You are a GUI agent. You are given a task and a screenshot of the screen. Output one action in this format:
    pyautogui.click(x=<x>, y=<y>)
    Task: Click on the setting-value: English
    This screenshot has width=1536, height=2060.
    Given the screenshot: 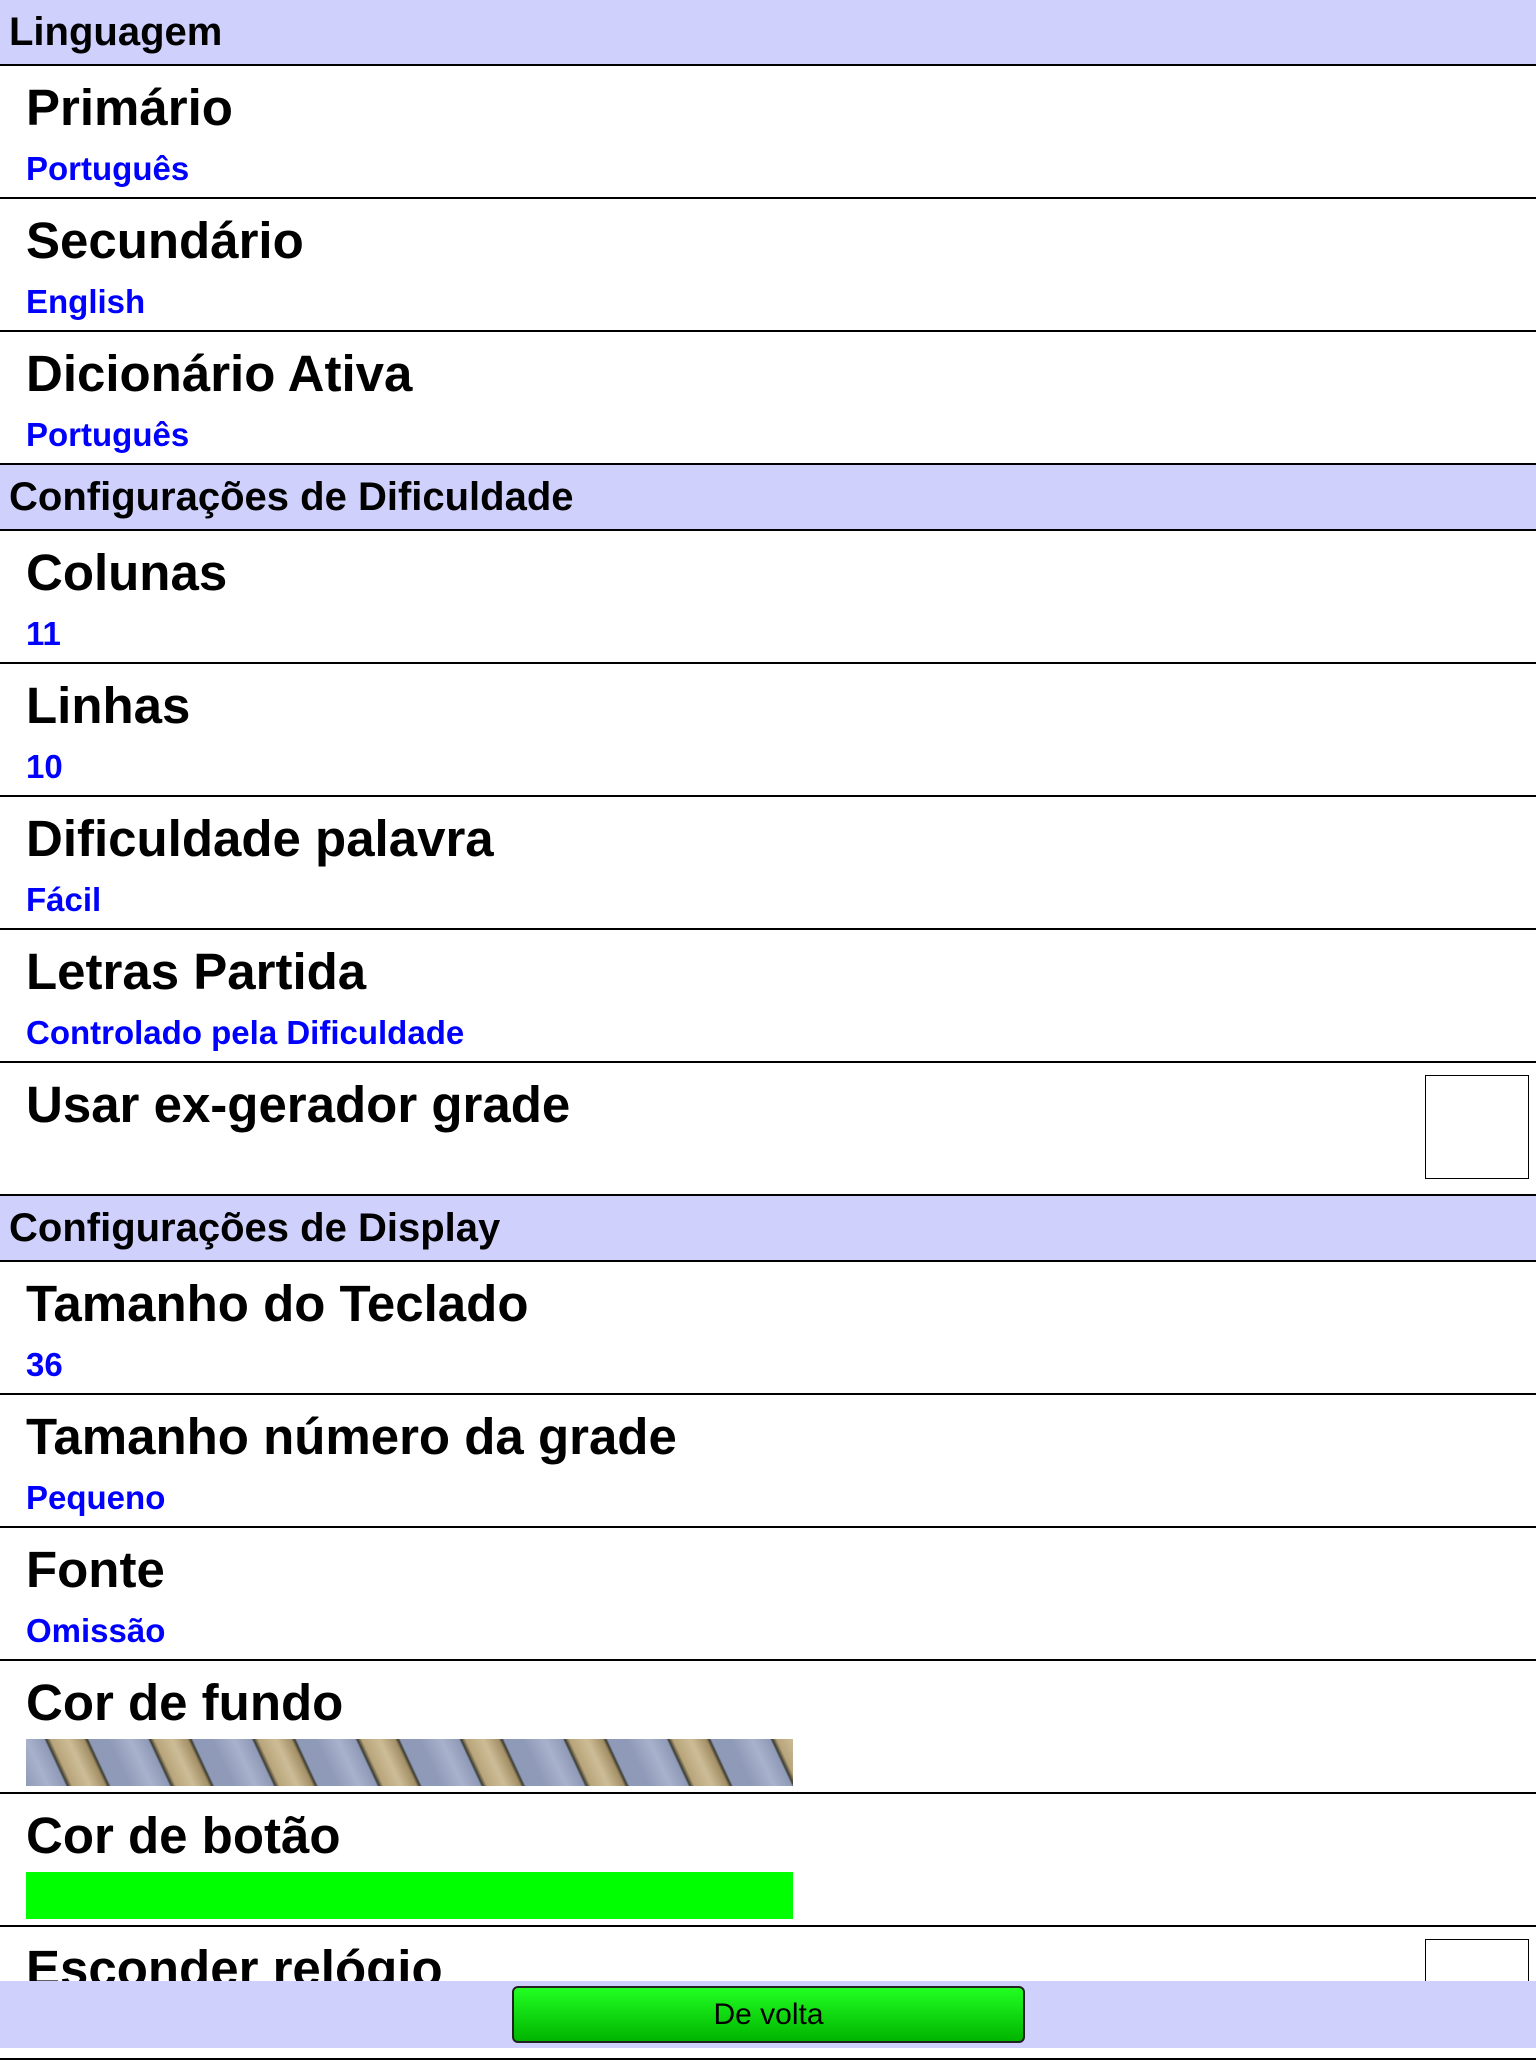 What is the action you would take?
    pyautogui.click(x=86, y=301)
    